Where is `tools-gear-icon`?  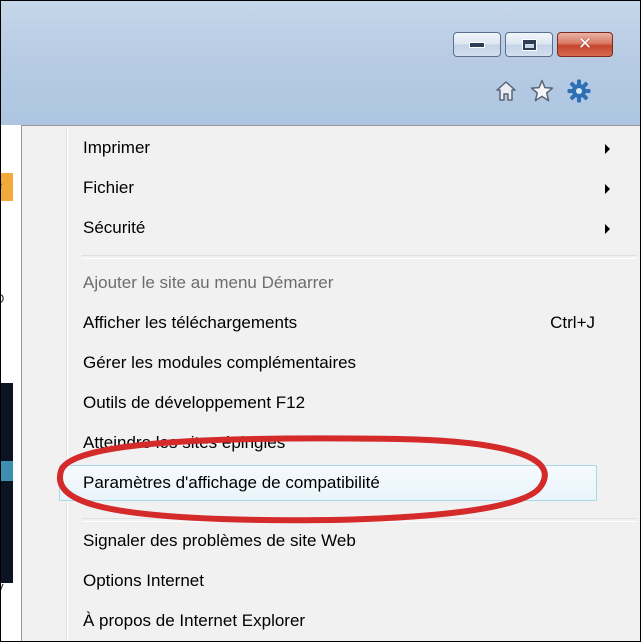
tools-gear-icon is located at coordinates (579, 91).